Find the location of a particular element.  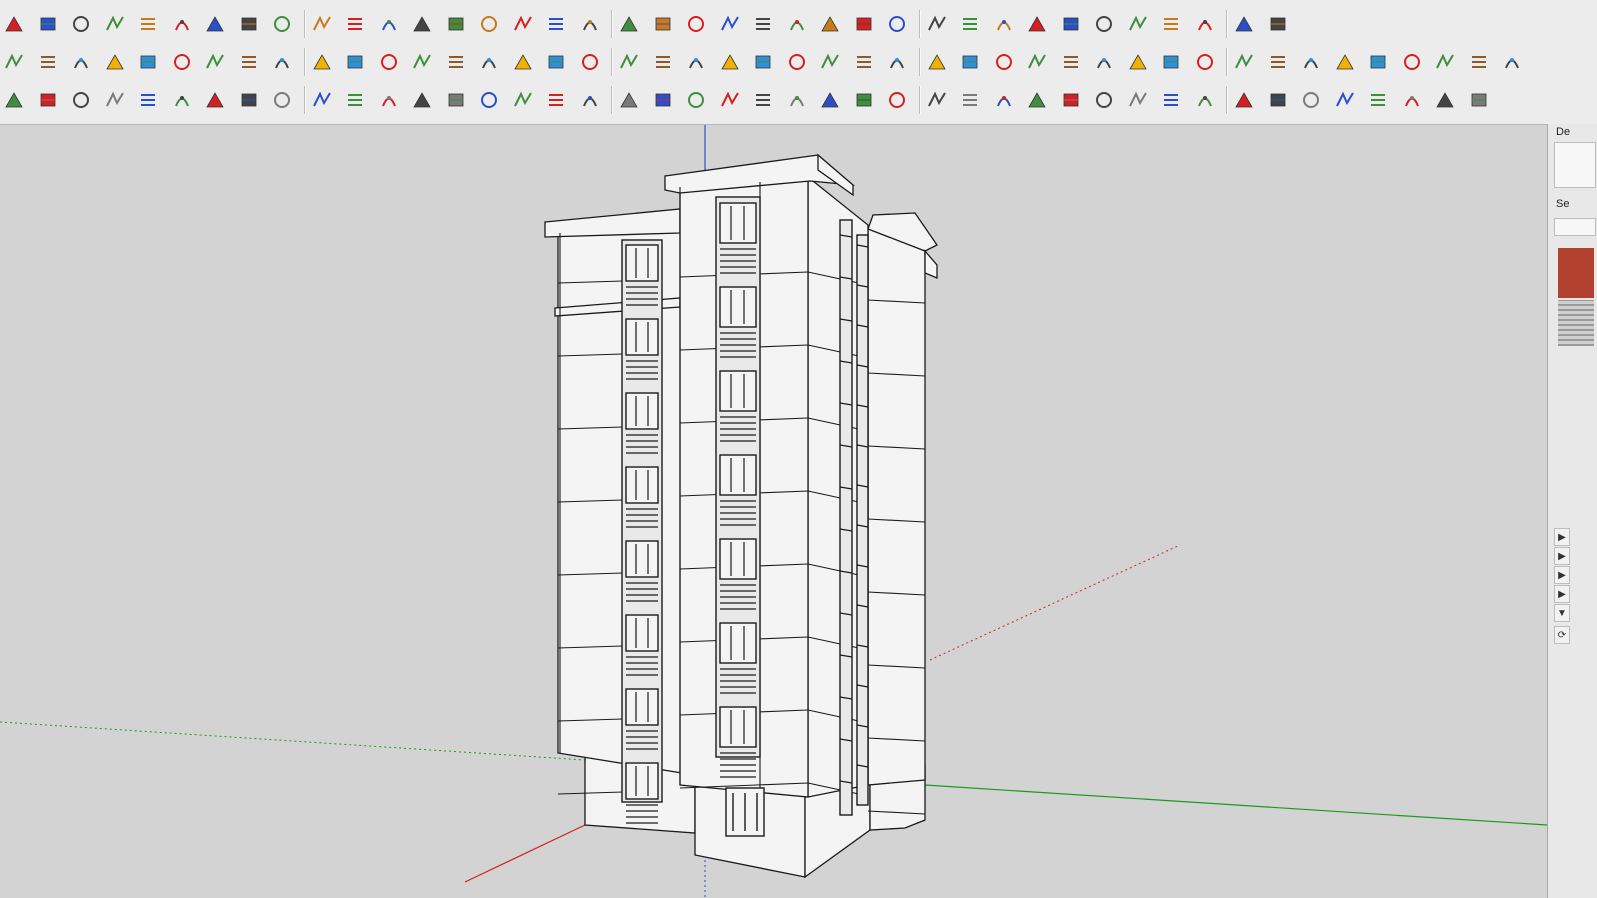

move-icon is located at coordinates (48, 24).